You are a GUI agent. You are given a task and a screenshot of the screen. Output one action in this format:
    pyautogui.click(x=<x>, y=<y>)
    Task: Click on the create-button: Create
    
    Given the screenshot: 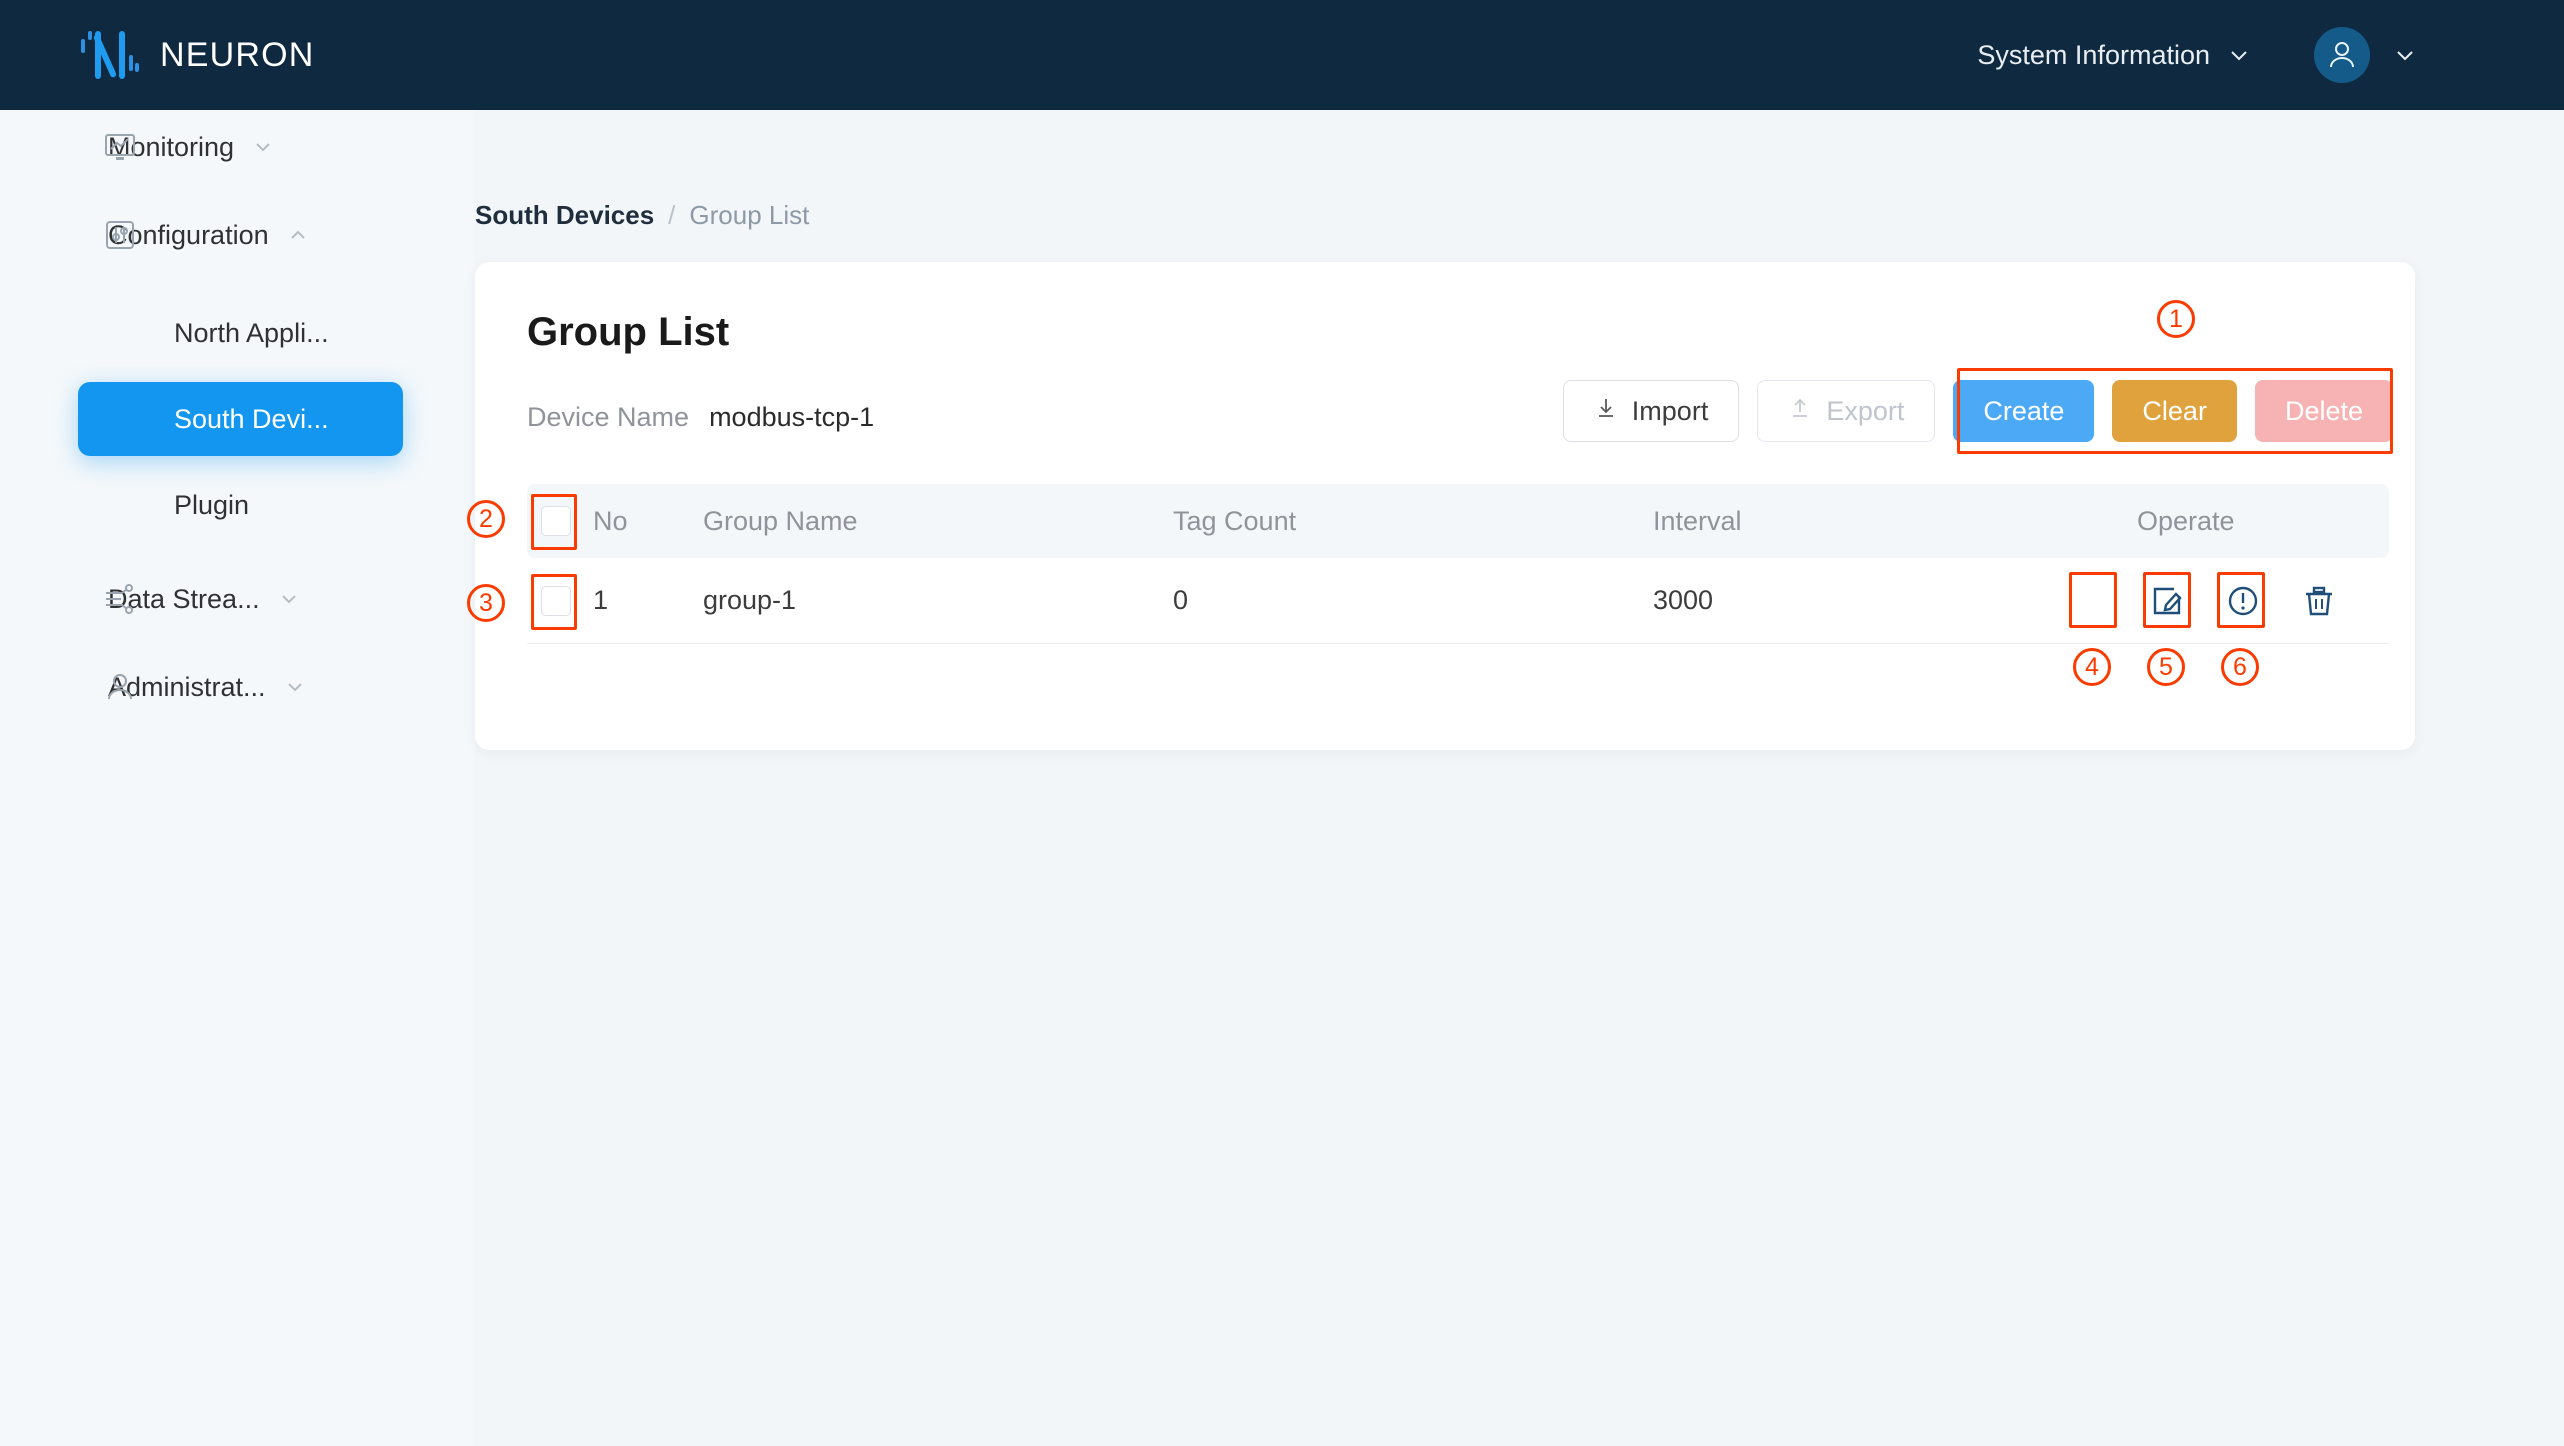 What is the action you would take?
    pyautogui.click(x=2024, y=411)
    